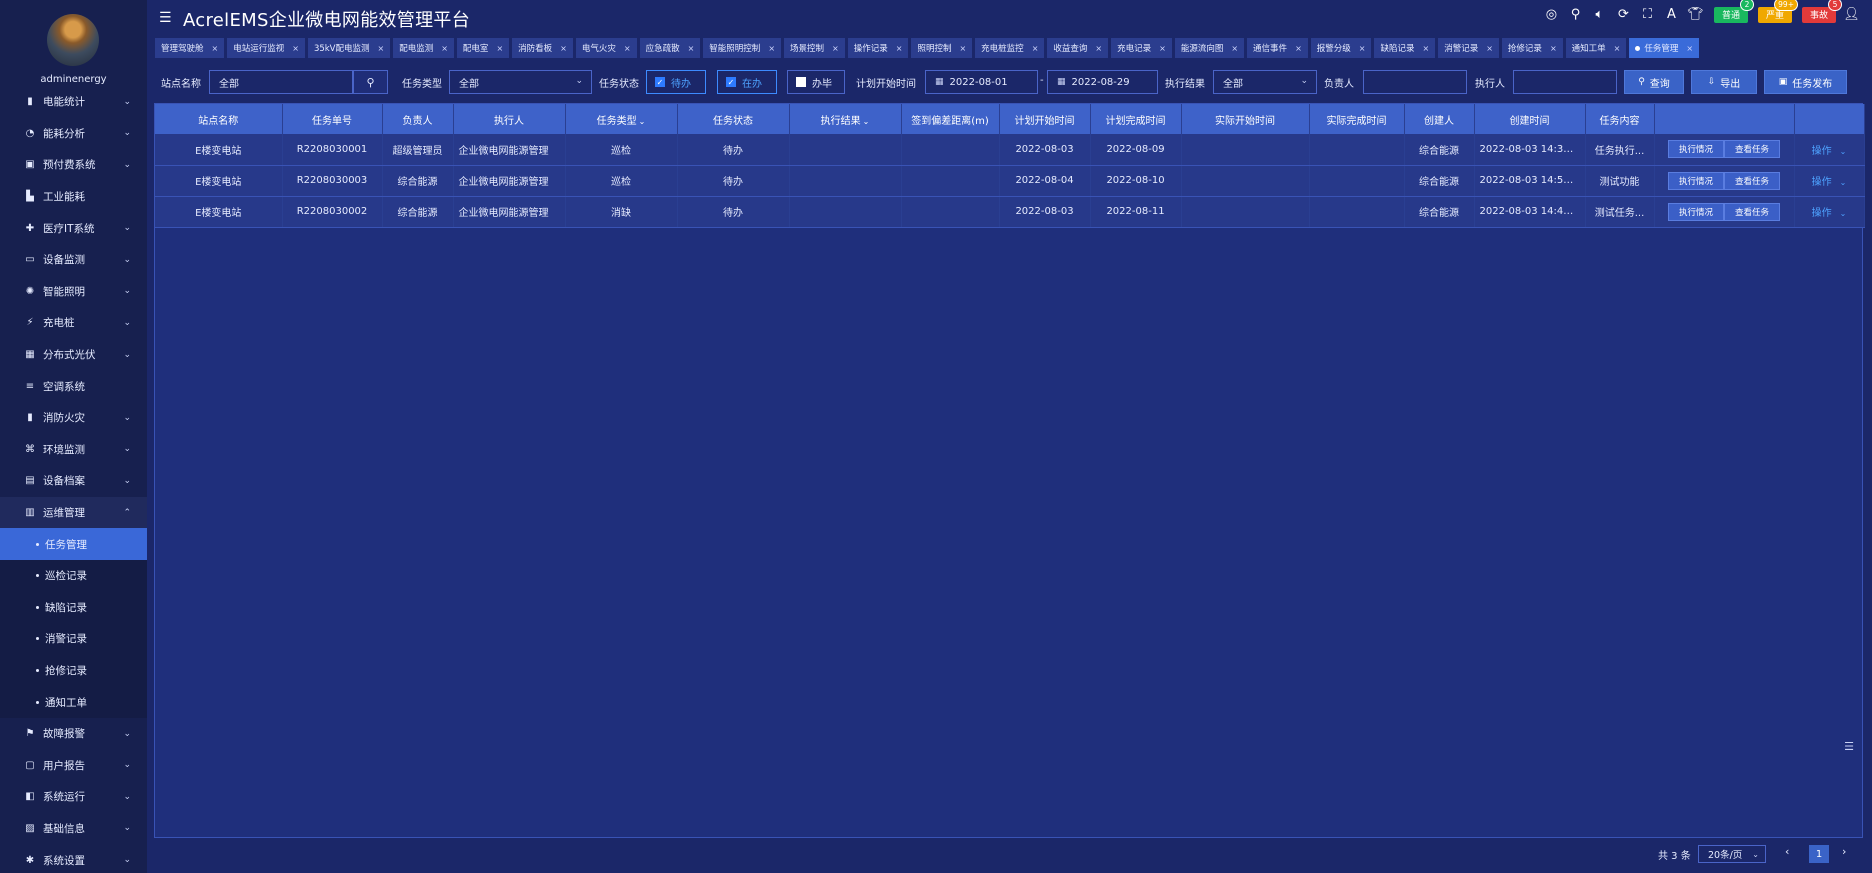 The height and width of the screenshot is (873, 1872). Describe the element at coordinates (1821, 11) in the screenshot. I see `alarm-button: 事故 5` at that location.